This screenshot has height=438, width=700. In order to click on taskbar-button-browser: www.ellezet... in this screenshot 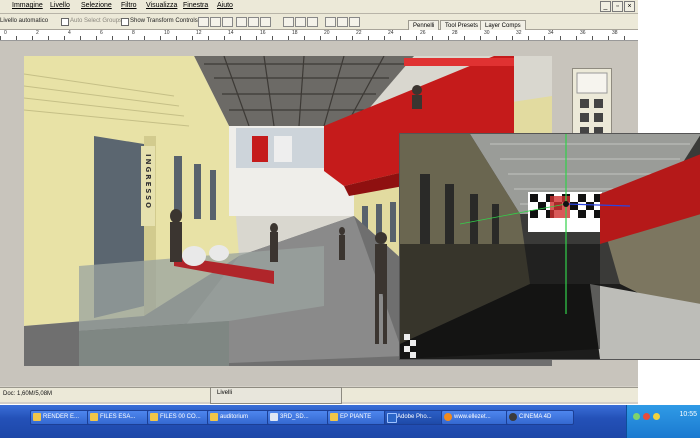, I will do `click(478, 417)`.